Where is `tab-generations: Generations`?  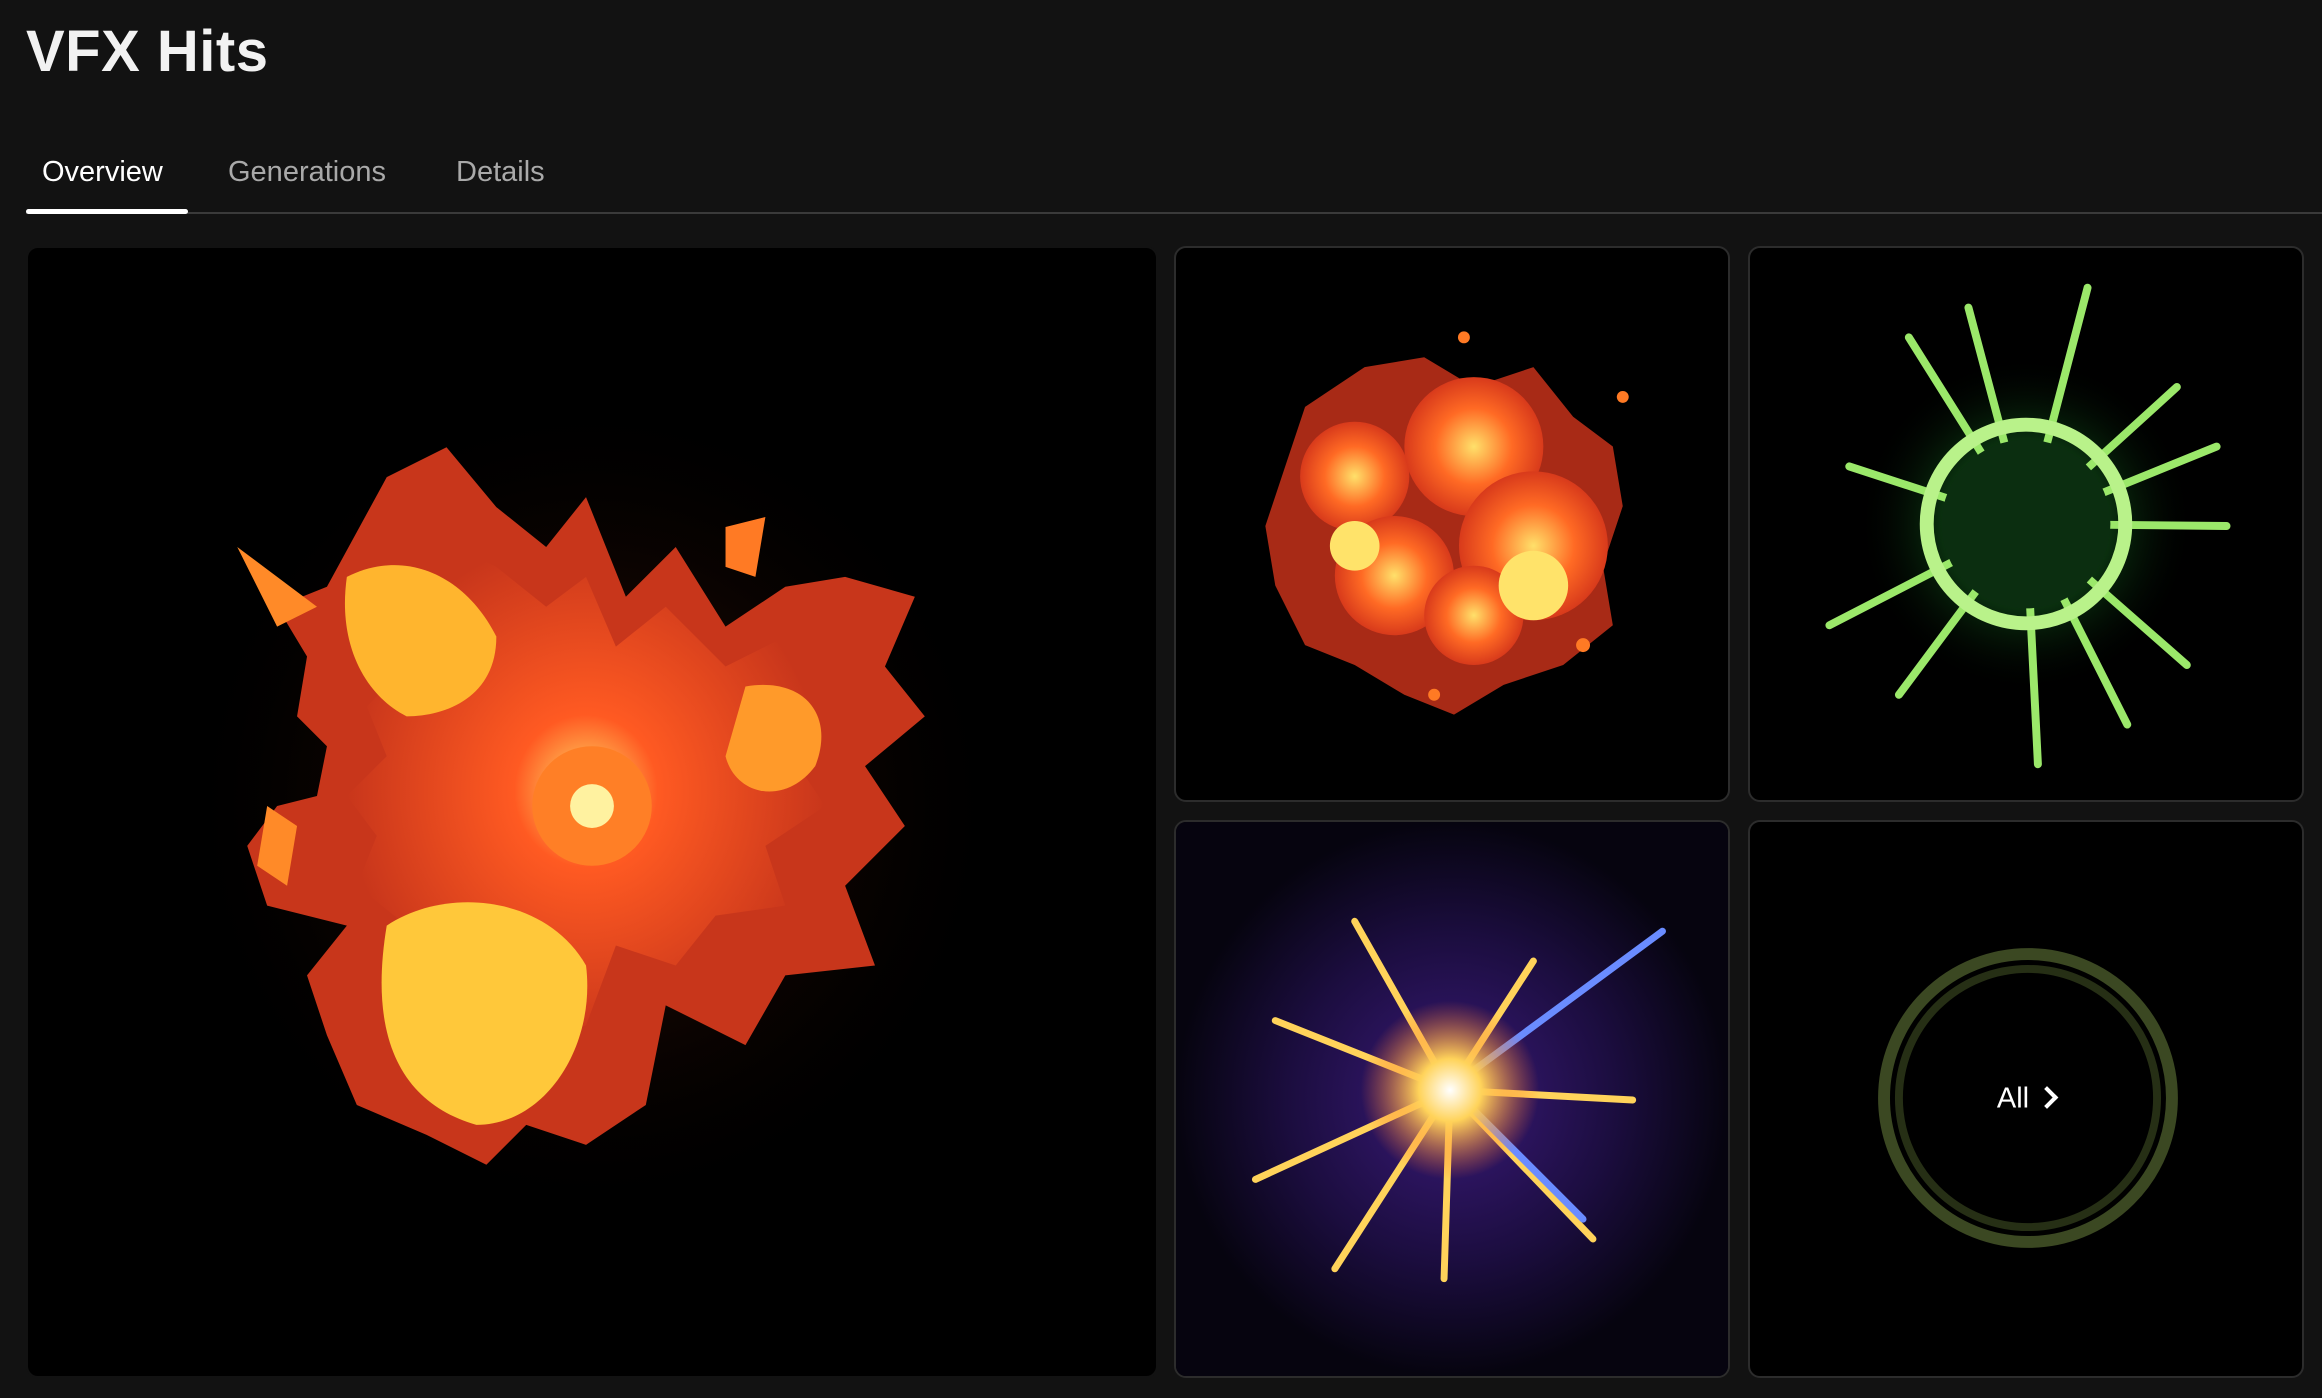
tab-generations: Generations is located at coordinates (307, 180).